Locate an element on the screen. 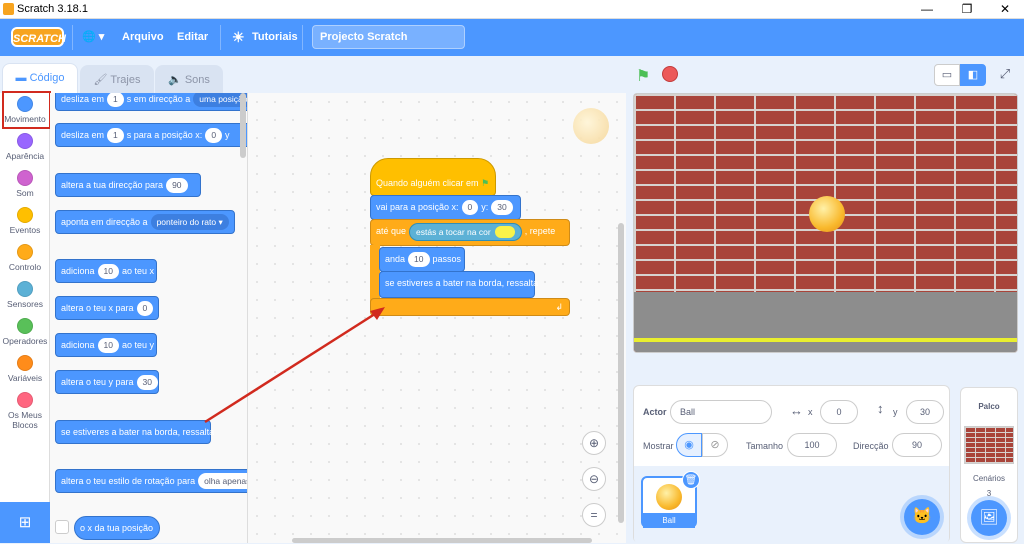 The width and height of the screenshot is (1024, 544). ball-sprite is located at coordinates (827, 214).